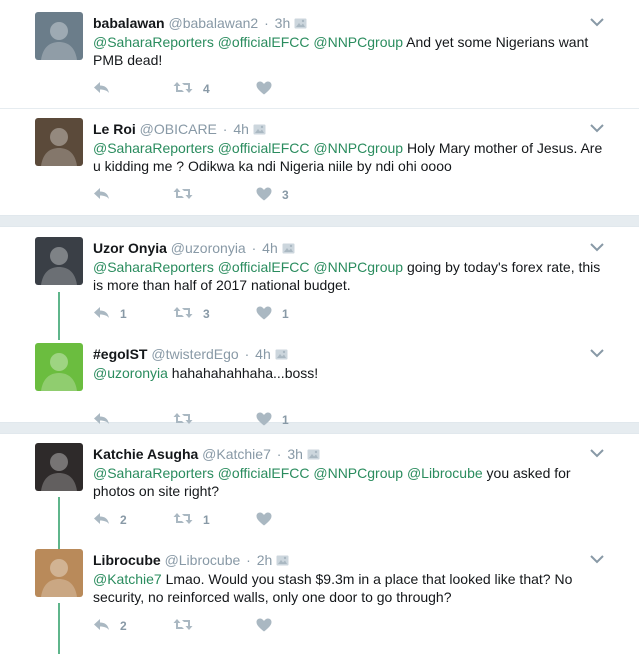 The width and height of the screenshot is (639, 654). What do you see at coordinates (285, 195) in the screenshot?
I see `like-count: 3` at bounding box center [285, 195].